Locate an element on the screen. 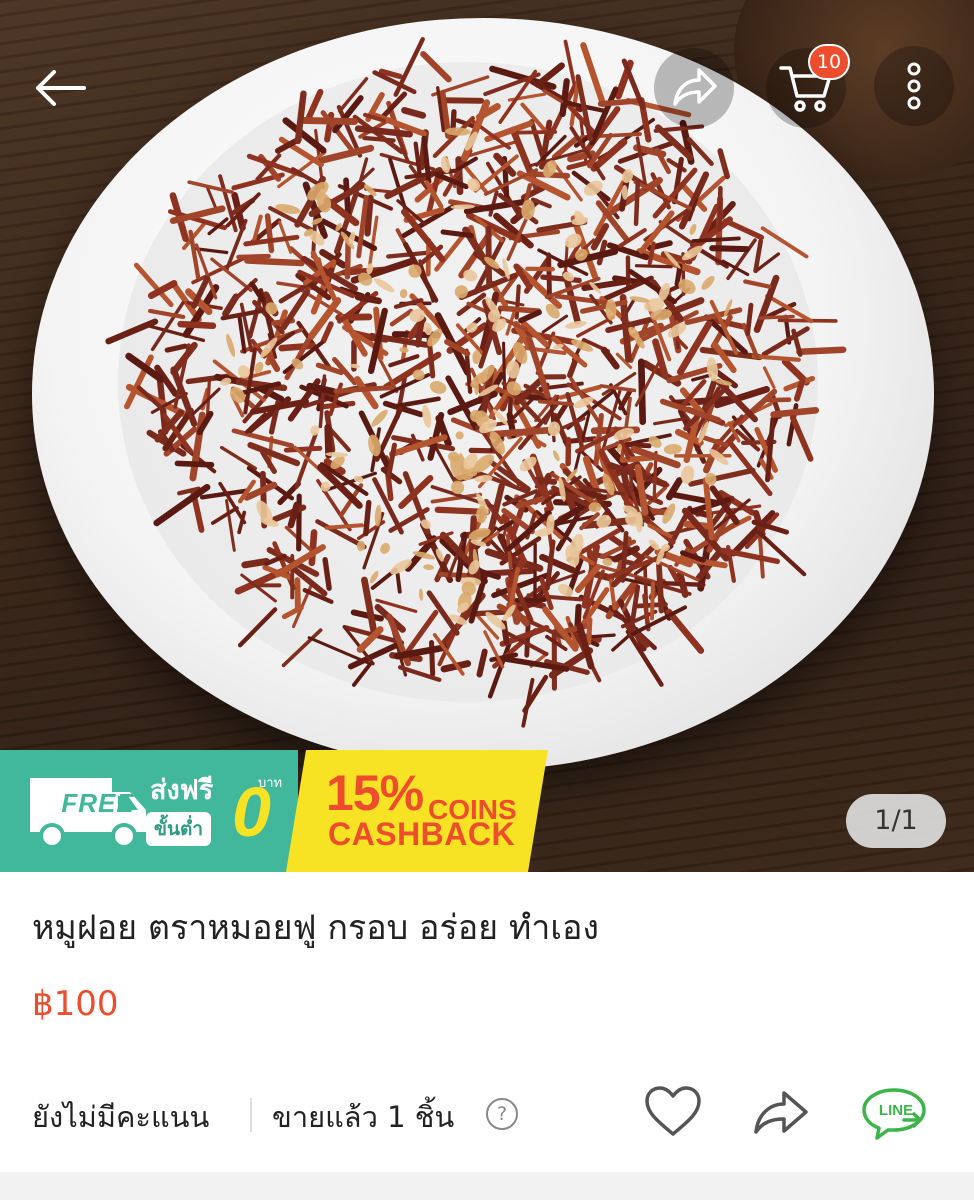  share-button is located at coordinates (781, 1114).